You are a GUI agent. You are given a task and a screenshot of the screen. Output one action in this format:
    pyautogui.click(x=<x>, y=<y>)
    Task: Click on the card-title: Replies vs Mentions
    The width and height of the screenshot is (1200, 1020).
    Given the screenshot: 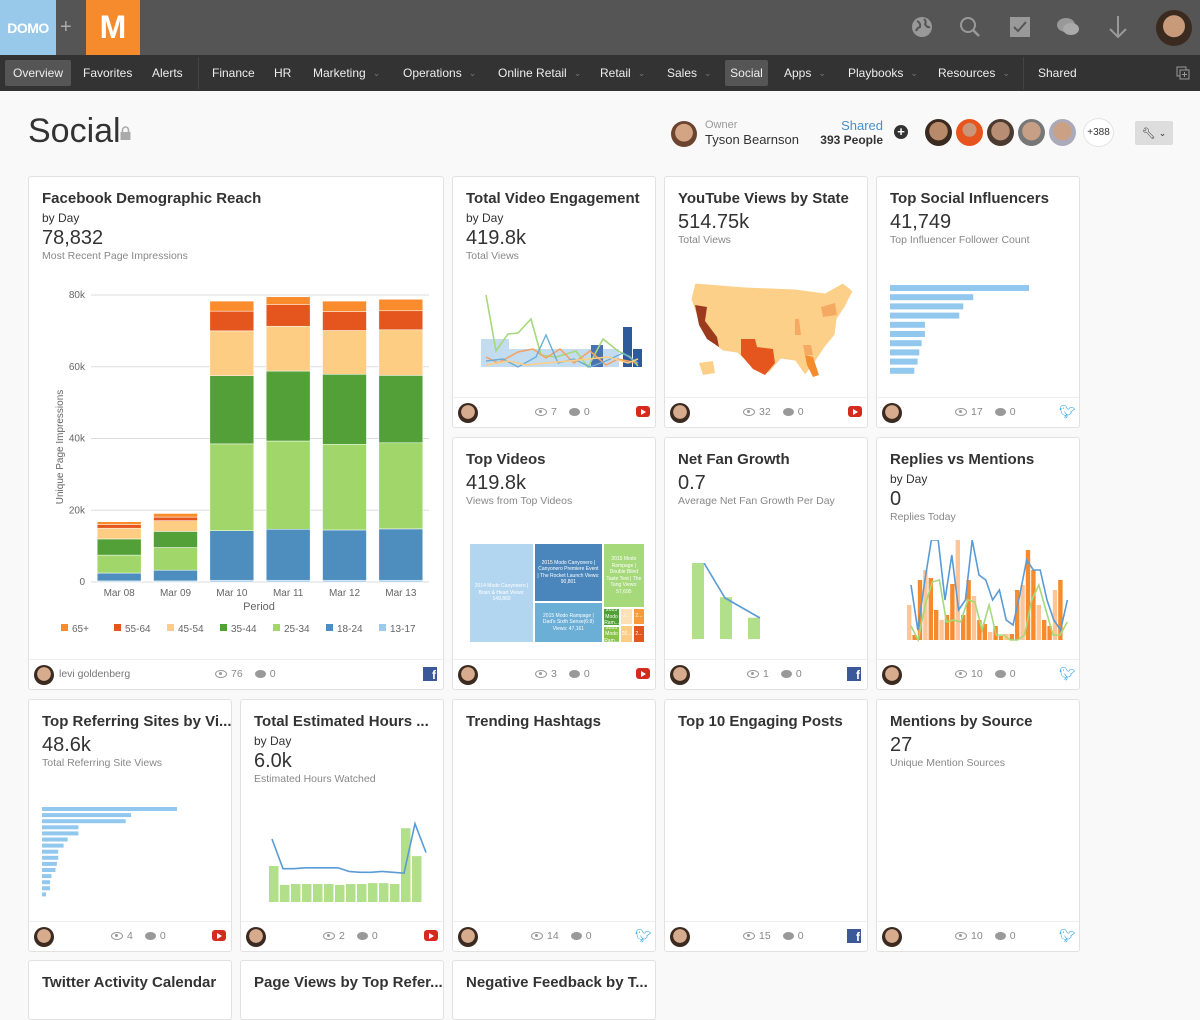 What is the action you would take?
    pyautogui.click(x=962, y=459)
    